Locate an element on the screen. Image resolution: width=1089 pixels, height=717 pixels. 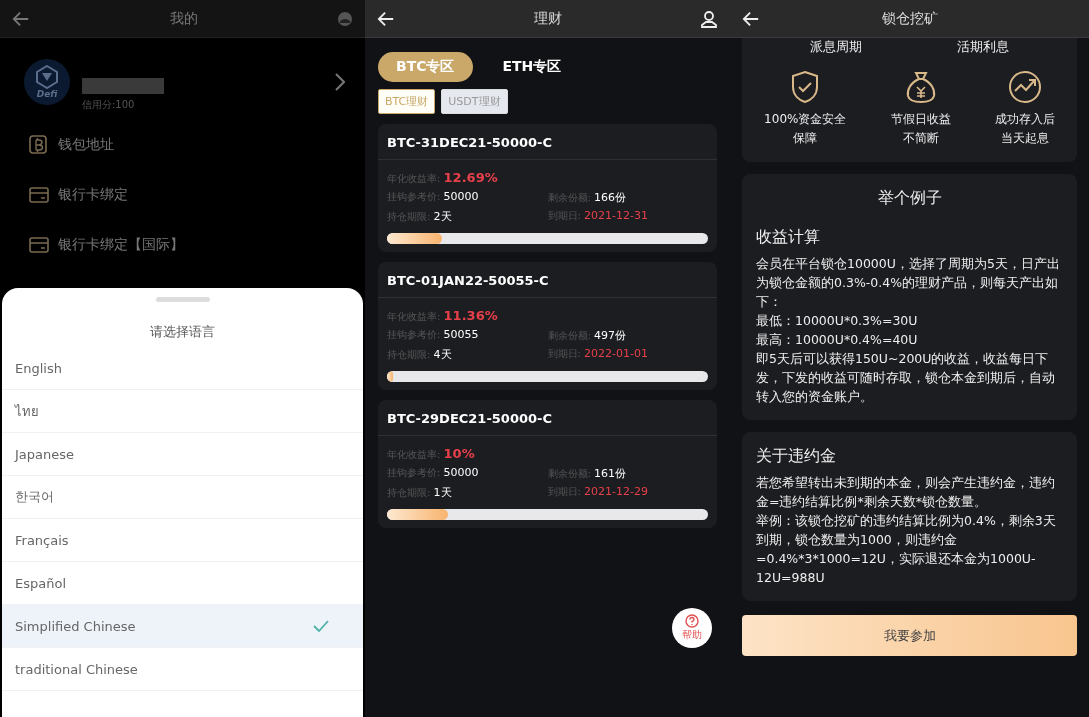
menu-item: 钱包地址 is located at coordinates (182, 145).